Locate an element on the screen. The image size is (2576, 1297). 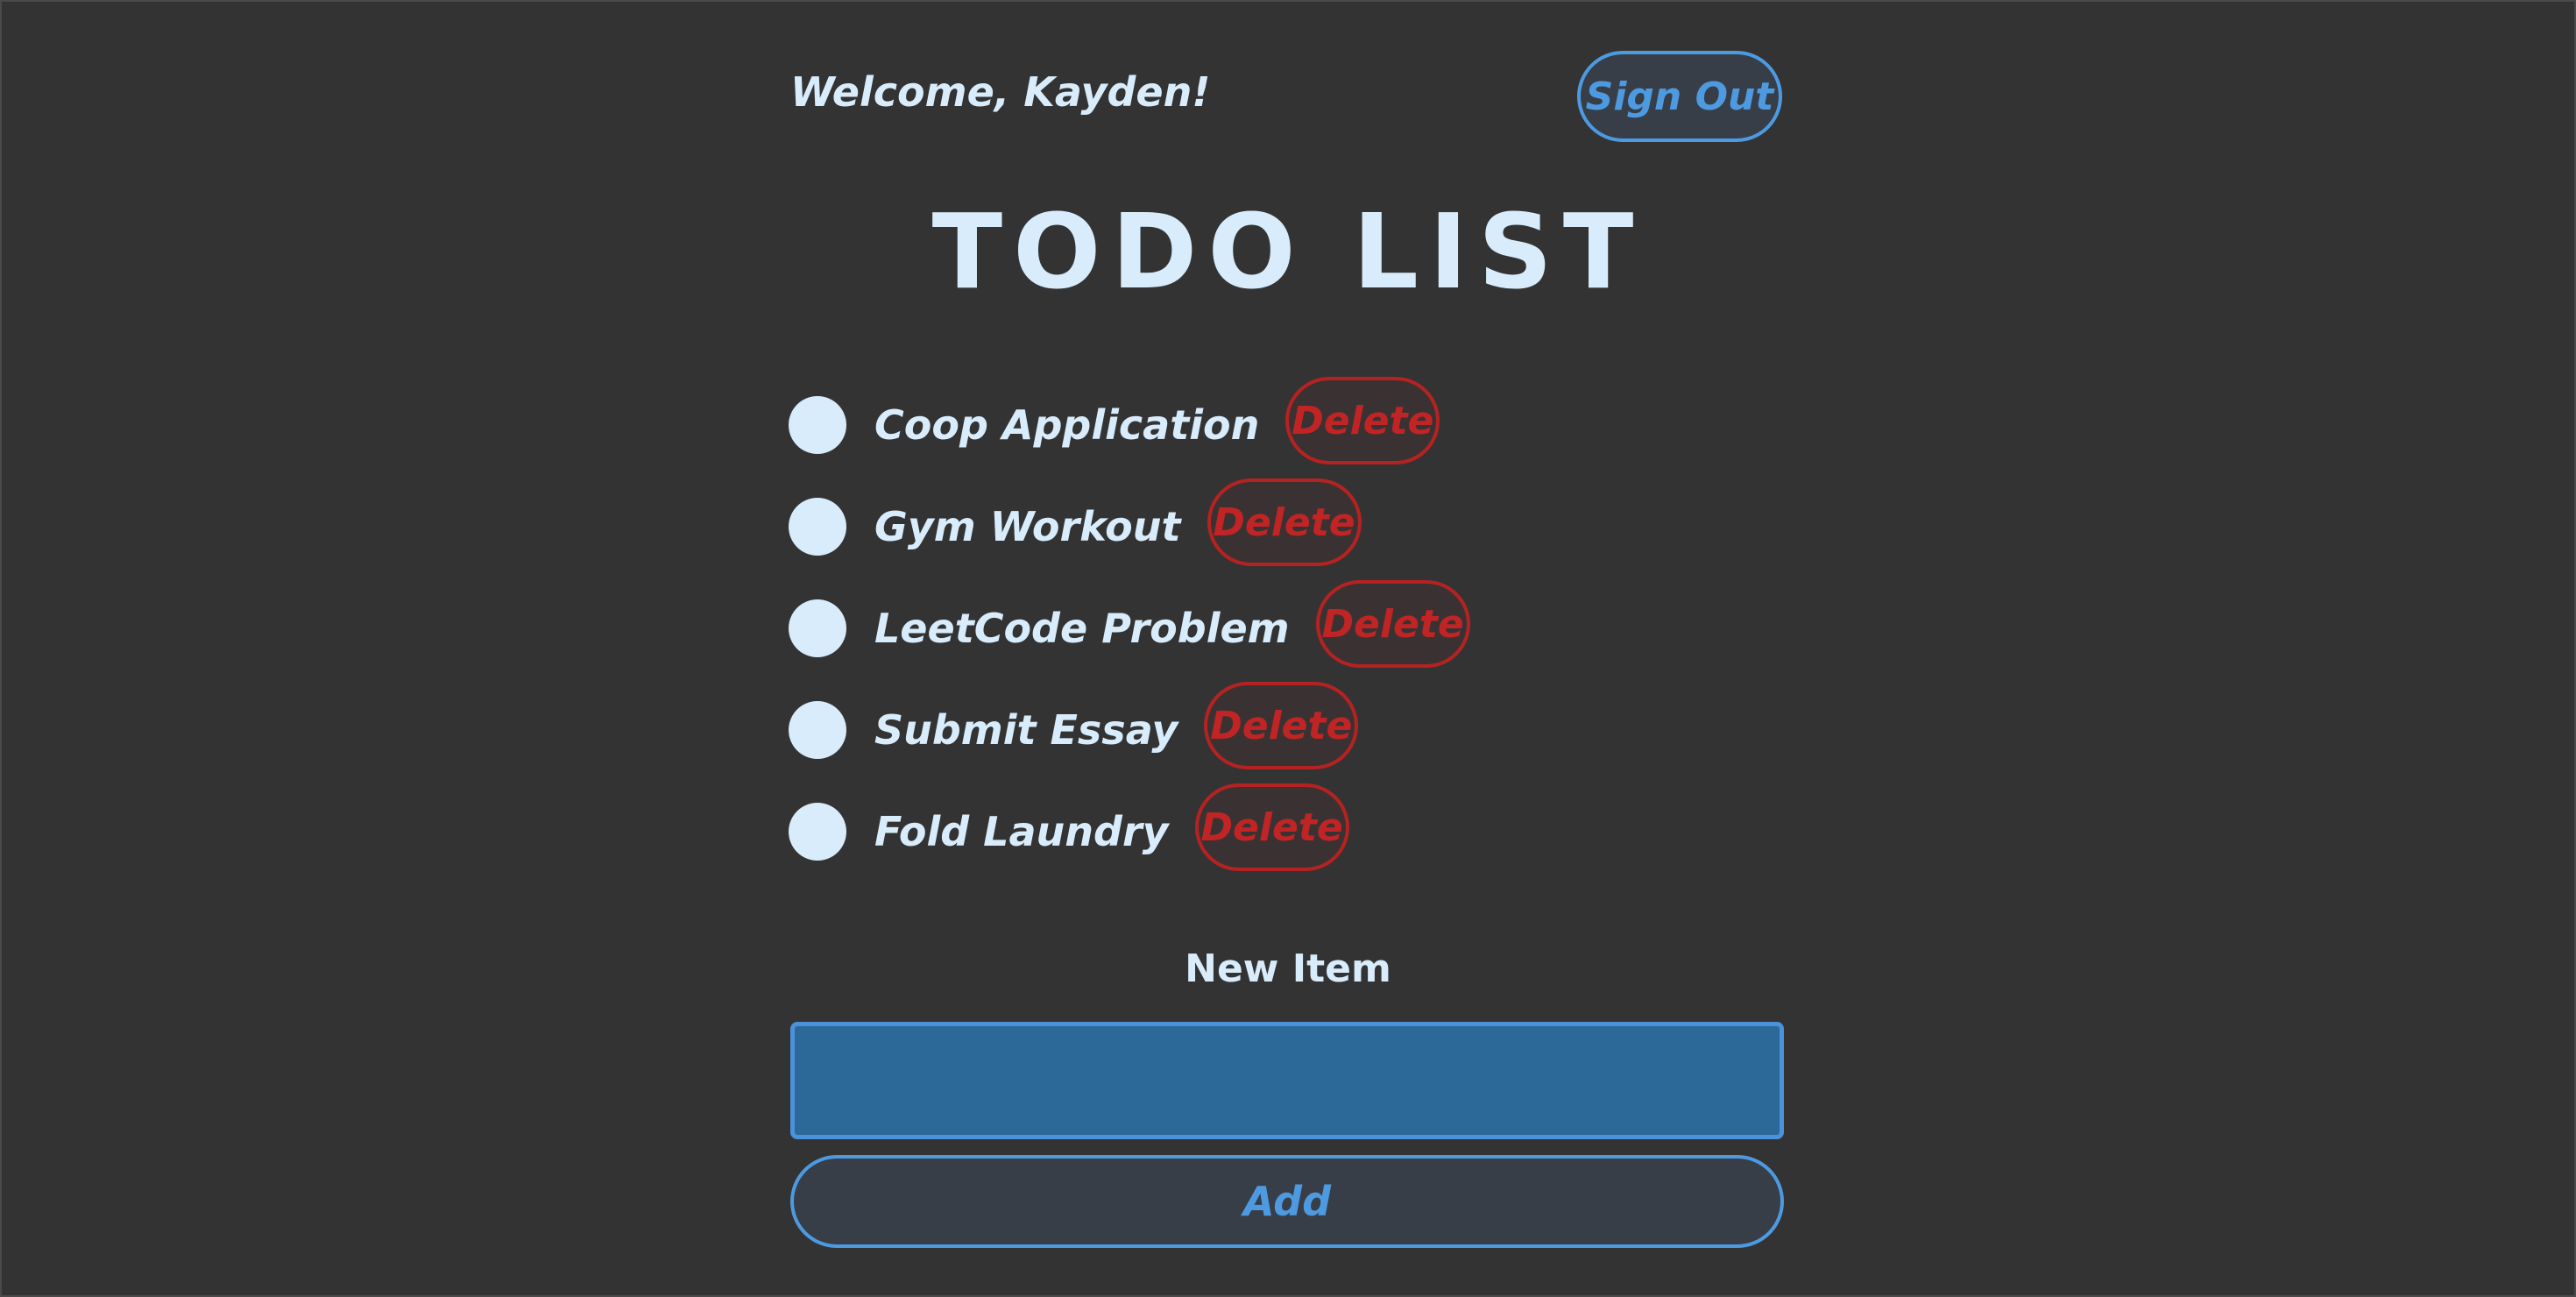
page-title: TODO LIST is located at coordinates (1288, 251).